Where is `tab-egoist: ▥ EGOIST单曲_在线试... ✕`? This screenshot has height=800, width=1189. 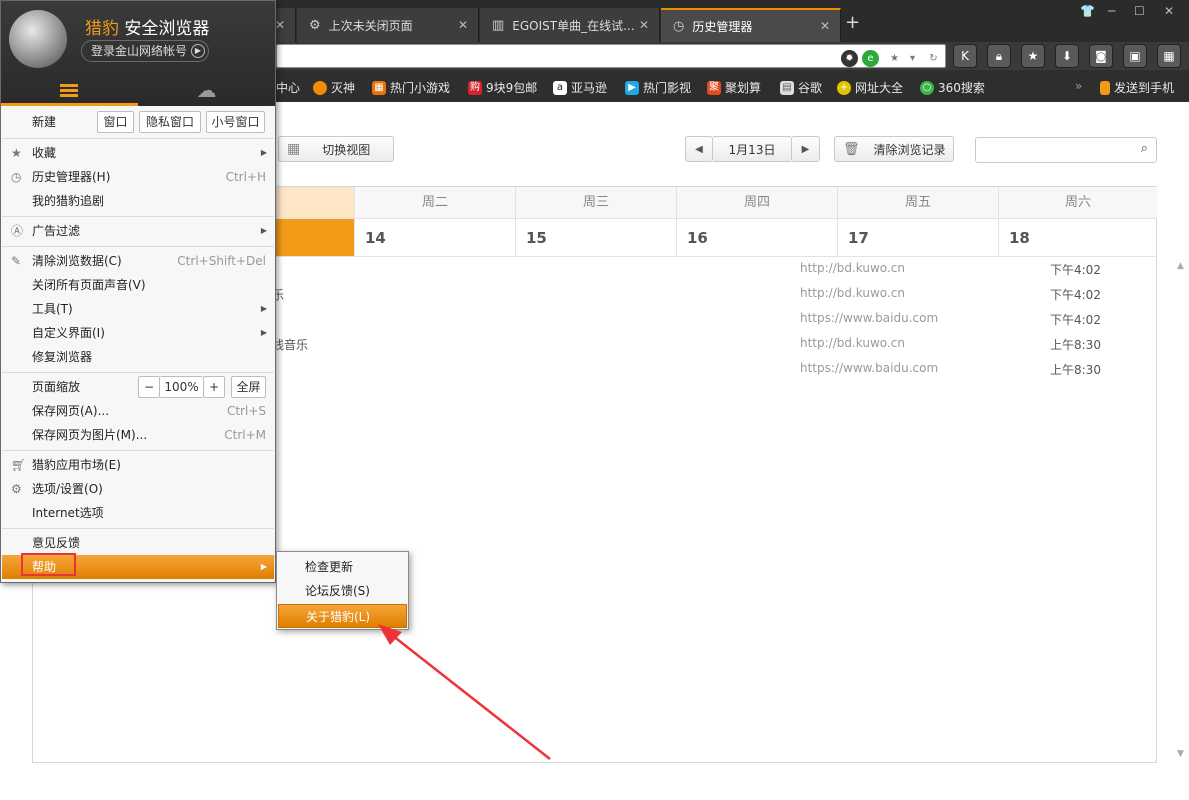
tab-egoist: ▥ EGOIST单曲_在线试... ✕ is located at coordinates (570, 25).